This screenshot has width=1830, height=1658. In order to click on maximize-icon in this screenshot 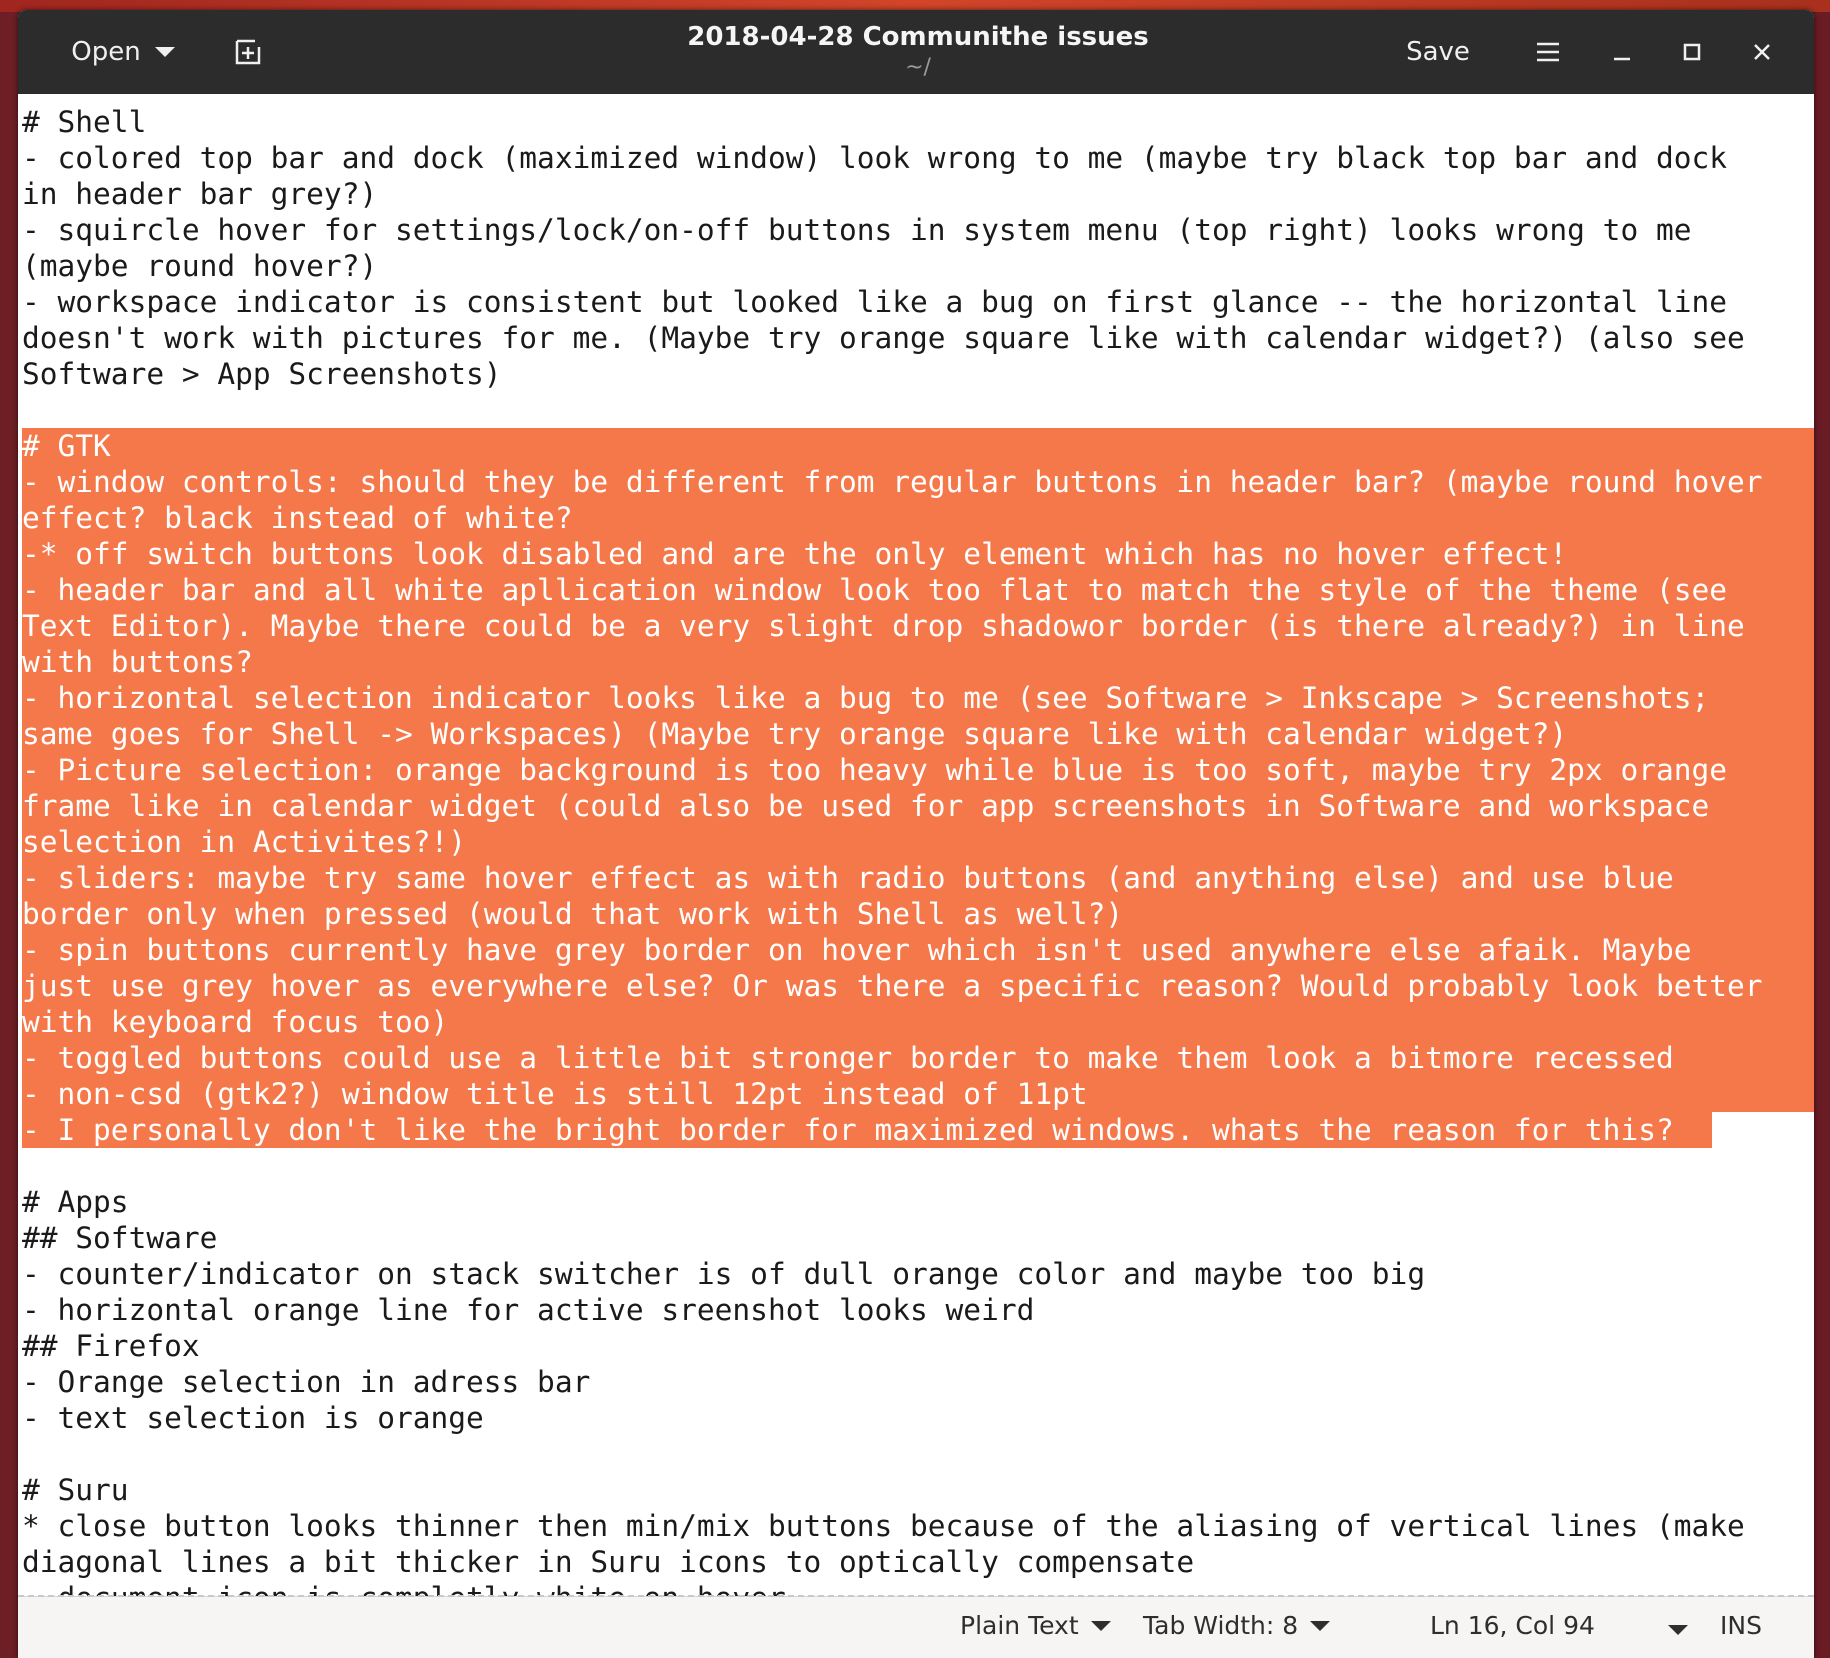, I will do `click(1692, 52)`.